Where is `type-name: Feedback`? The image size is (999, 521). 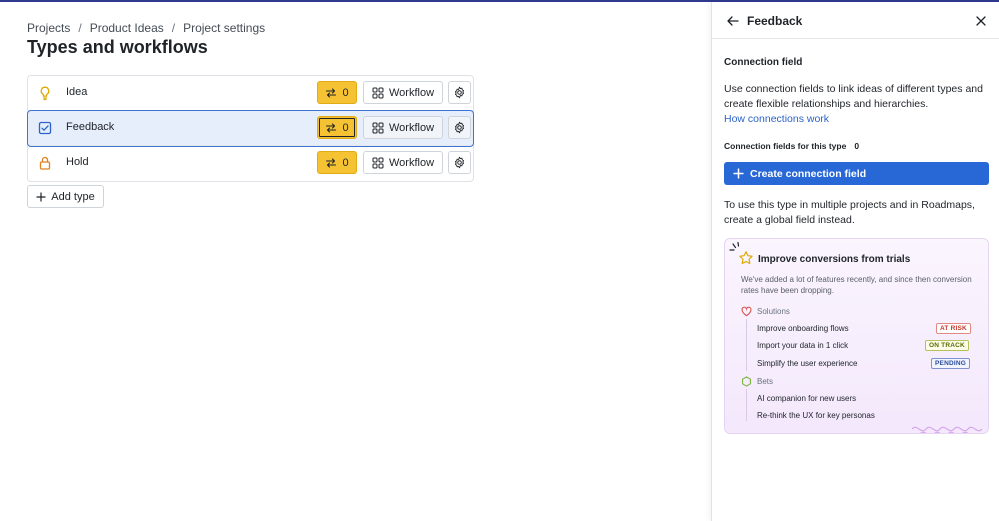
type-name: Feedback is located at coordinates (90, 127).